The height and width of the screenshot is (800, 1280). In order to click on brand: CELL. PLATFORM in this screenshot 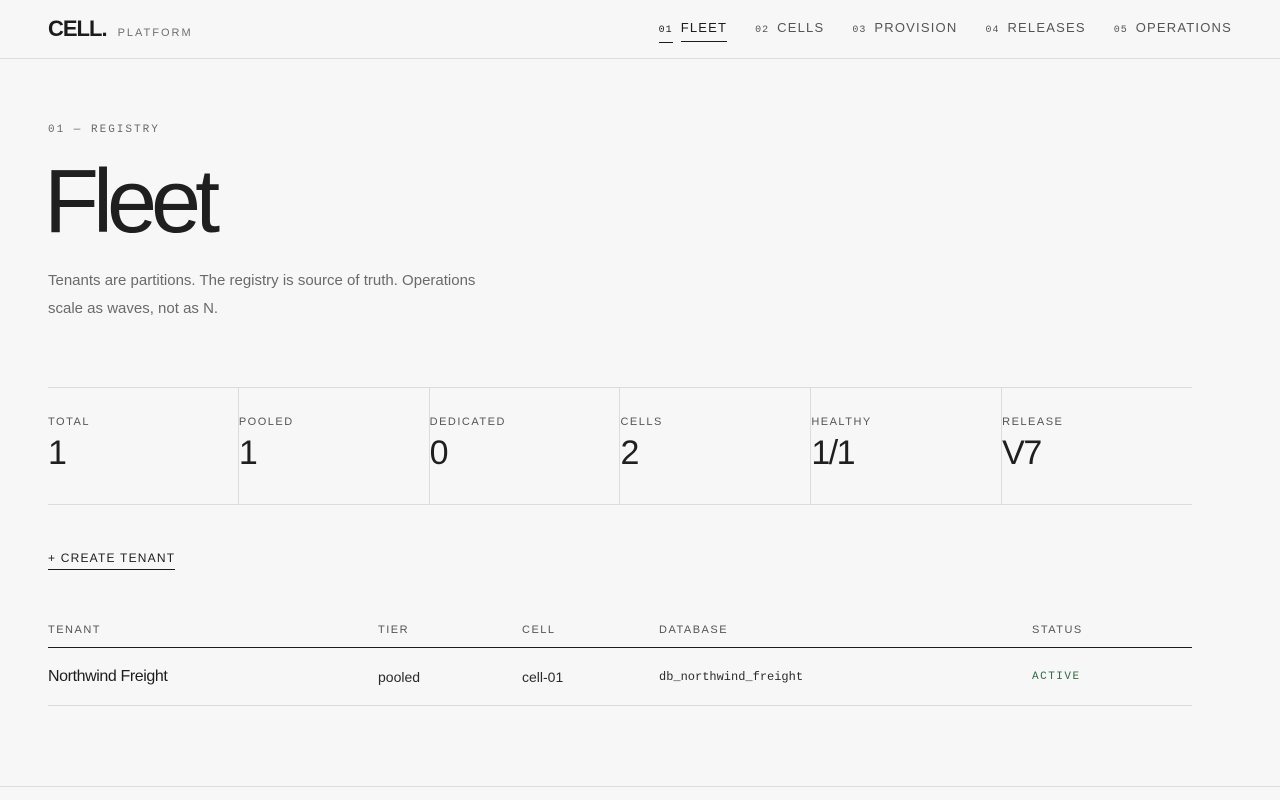, I will do `click(120, 29)`.